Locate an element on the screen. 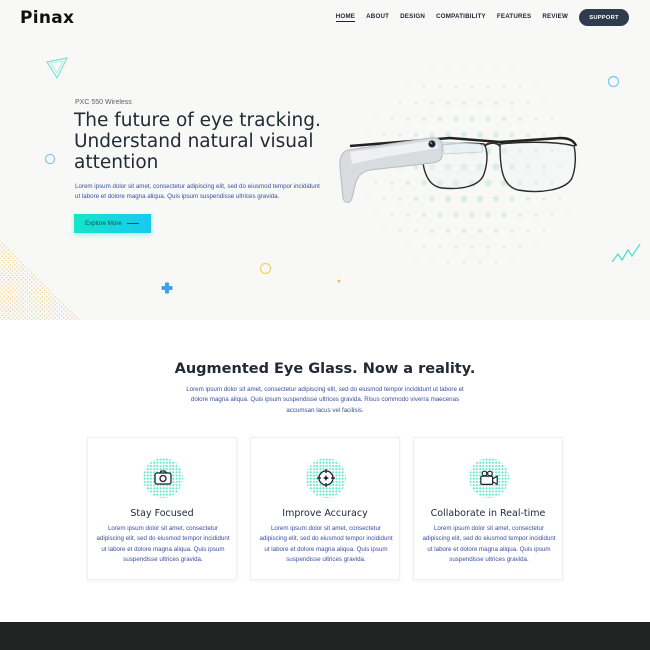 The width and height of the screenshot is (650, 650). section-title: Augmented Eye Glass. Now a reality. is located at coordinates (325, 369).